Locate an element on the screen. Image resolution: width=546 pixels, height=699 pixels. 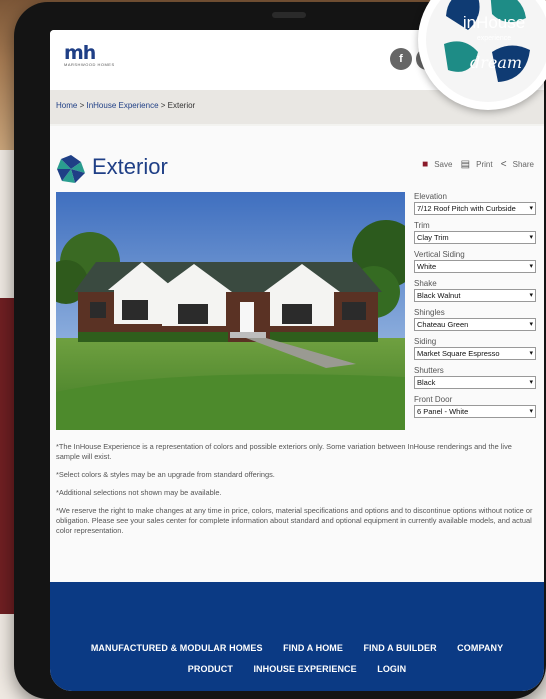
vertical-siding-select: White ▾ is located at coordinates (475, 266).